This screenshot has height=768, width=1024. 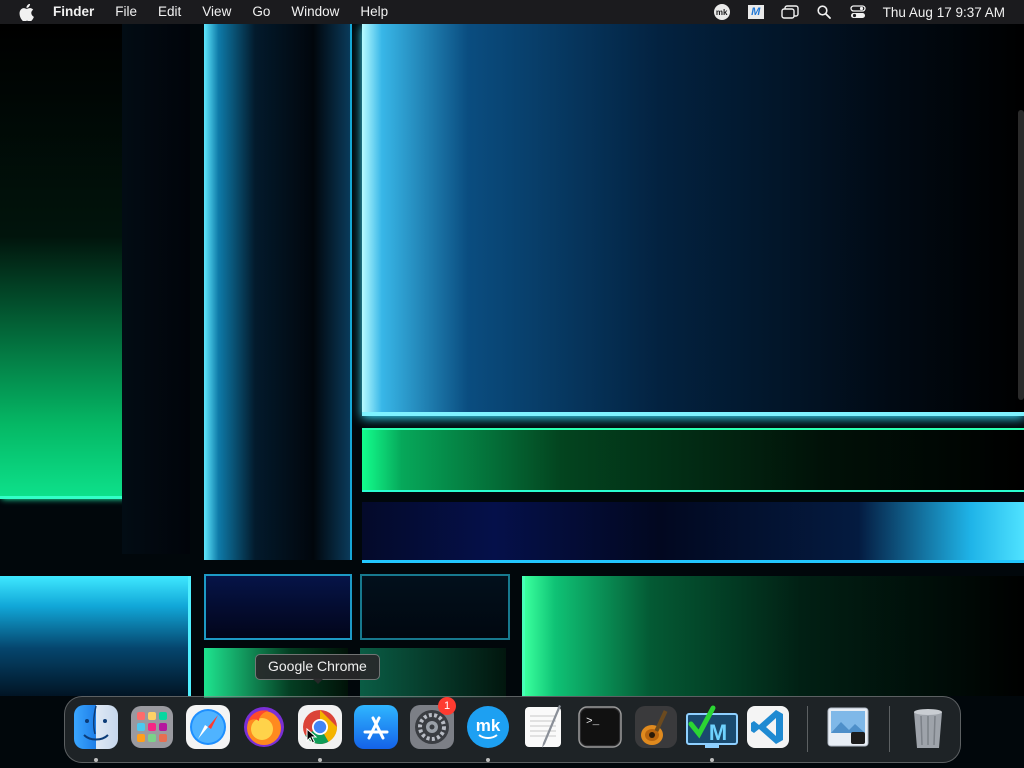 I want to click on dock-app-chrome, so click(x=320, y=727).